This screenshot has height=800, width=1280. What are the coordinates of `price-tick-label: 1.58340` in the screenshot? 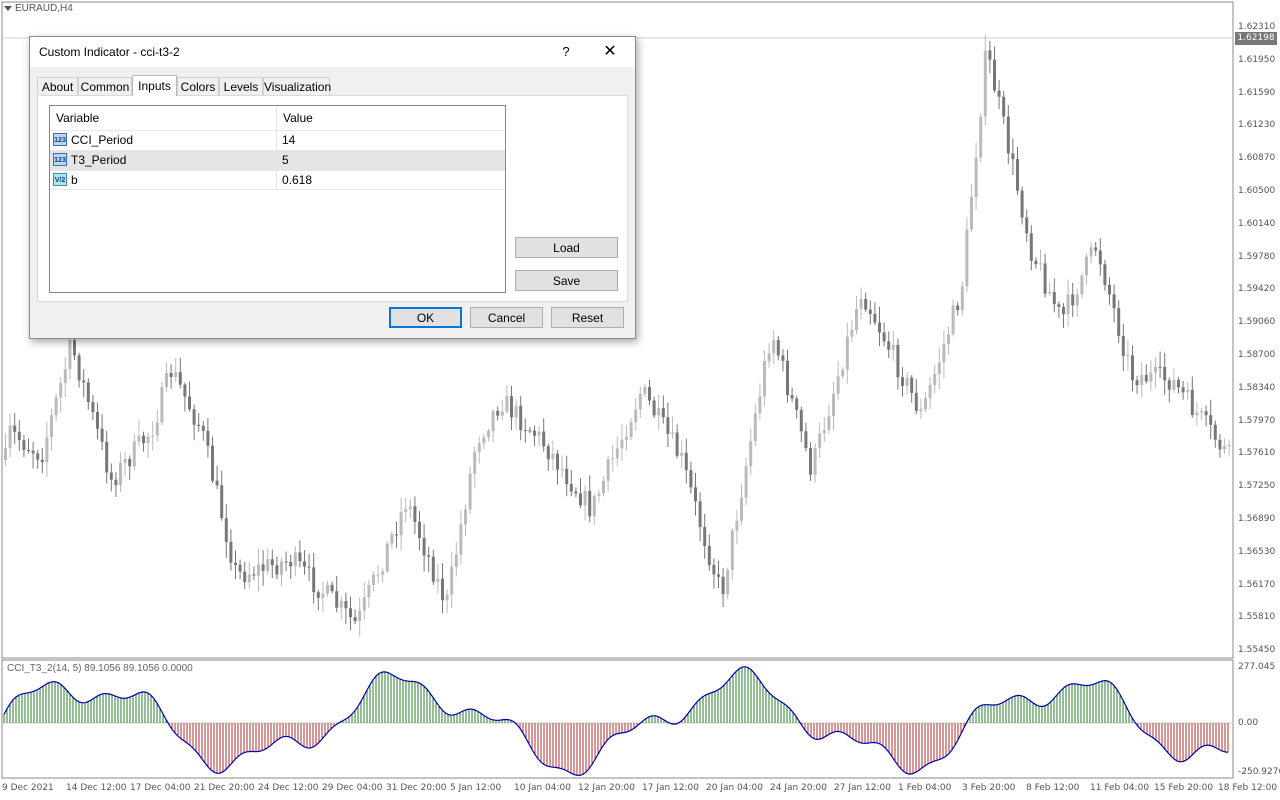 It's located at (1257, 387).